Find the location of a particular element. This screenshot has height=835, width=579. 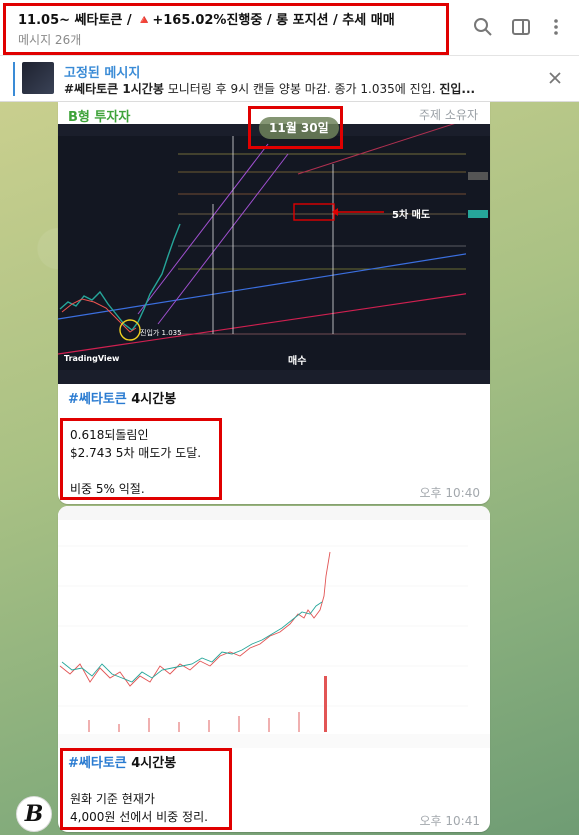

pinned-accent-line is located at coordinates (14, 79).